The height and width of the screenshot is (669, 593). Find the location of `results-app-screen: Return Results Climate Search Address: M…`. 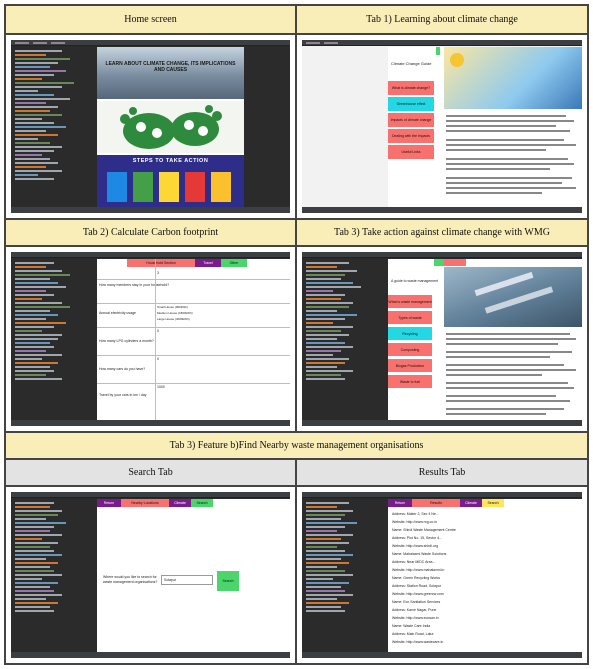

results-app-screen: Return Results Climate Search Address: M… is located at coordinates (485, 576).